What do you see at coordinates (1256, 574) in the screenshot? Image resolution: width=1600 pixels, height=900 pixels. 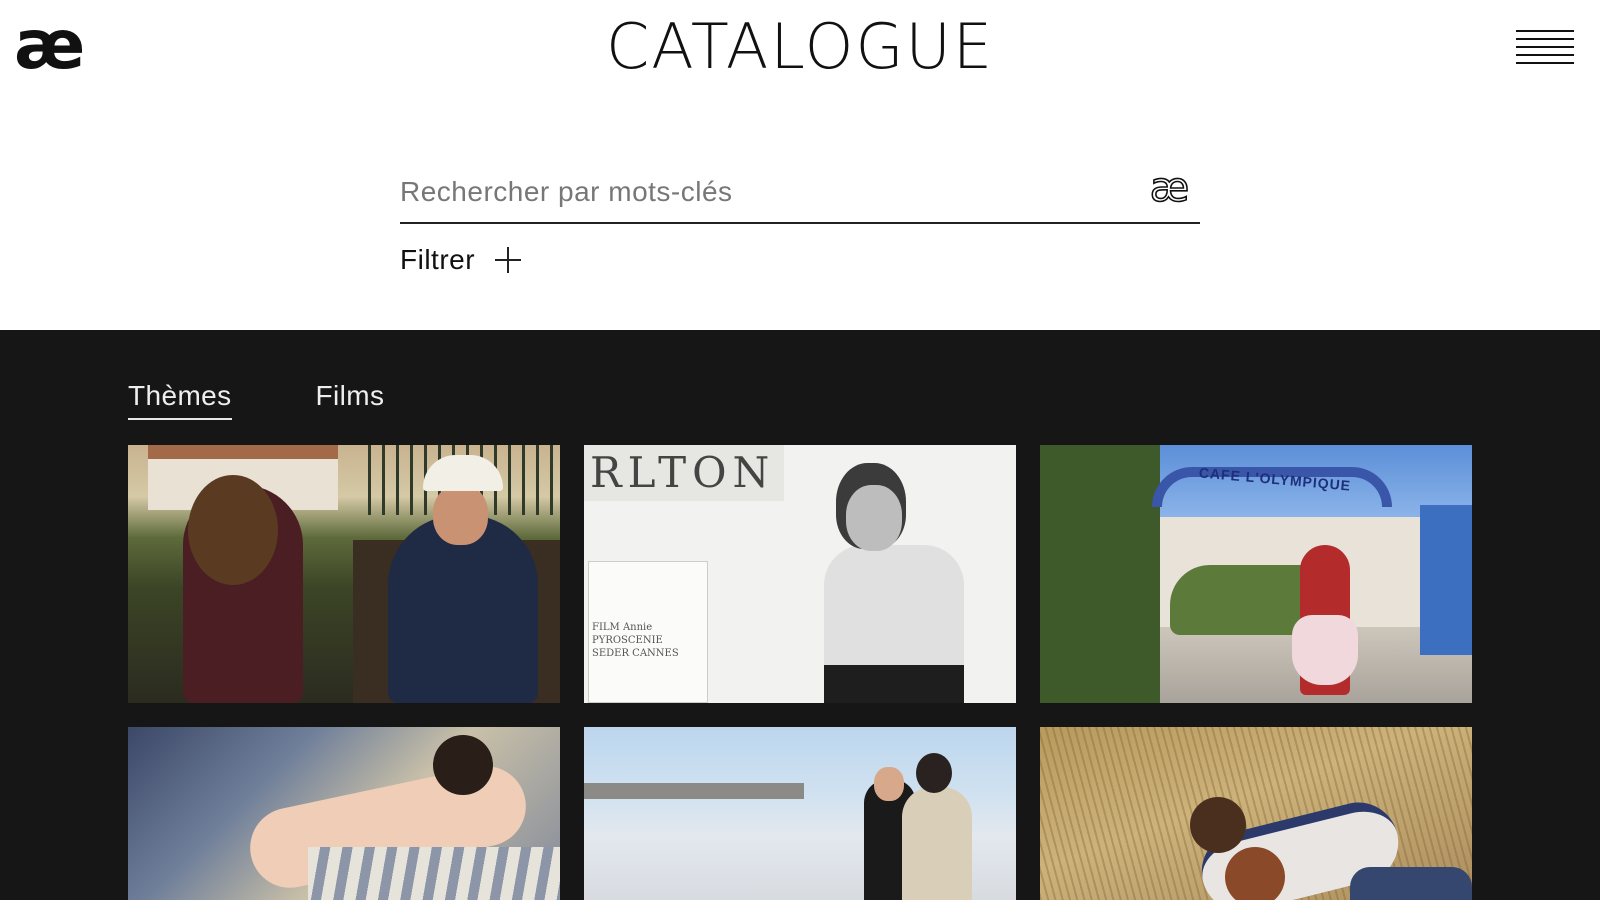 I see `theme-card: CAFE L'OLYMPIQUE` at bounding box center [1256, 574].